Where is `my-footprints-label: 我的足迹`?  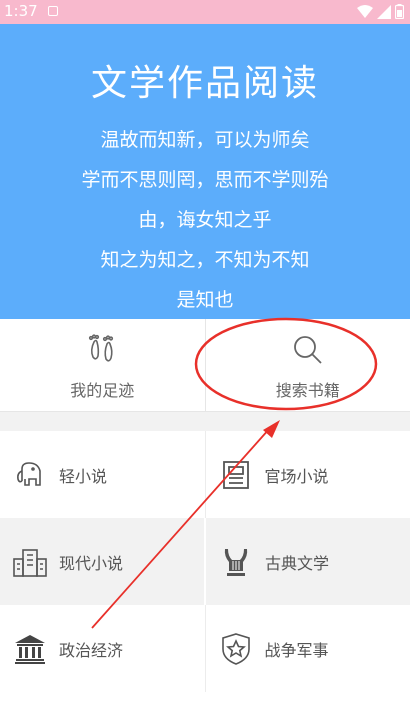 my-footprints-label: 我的足迹 is located at coordinates (102, 390).